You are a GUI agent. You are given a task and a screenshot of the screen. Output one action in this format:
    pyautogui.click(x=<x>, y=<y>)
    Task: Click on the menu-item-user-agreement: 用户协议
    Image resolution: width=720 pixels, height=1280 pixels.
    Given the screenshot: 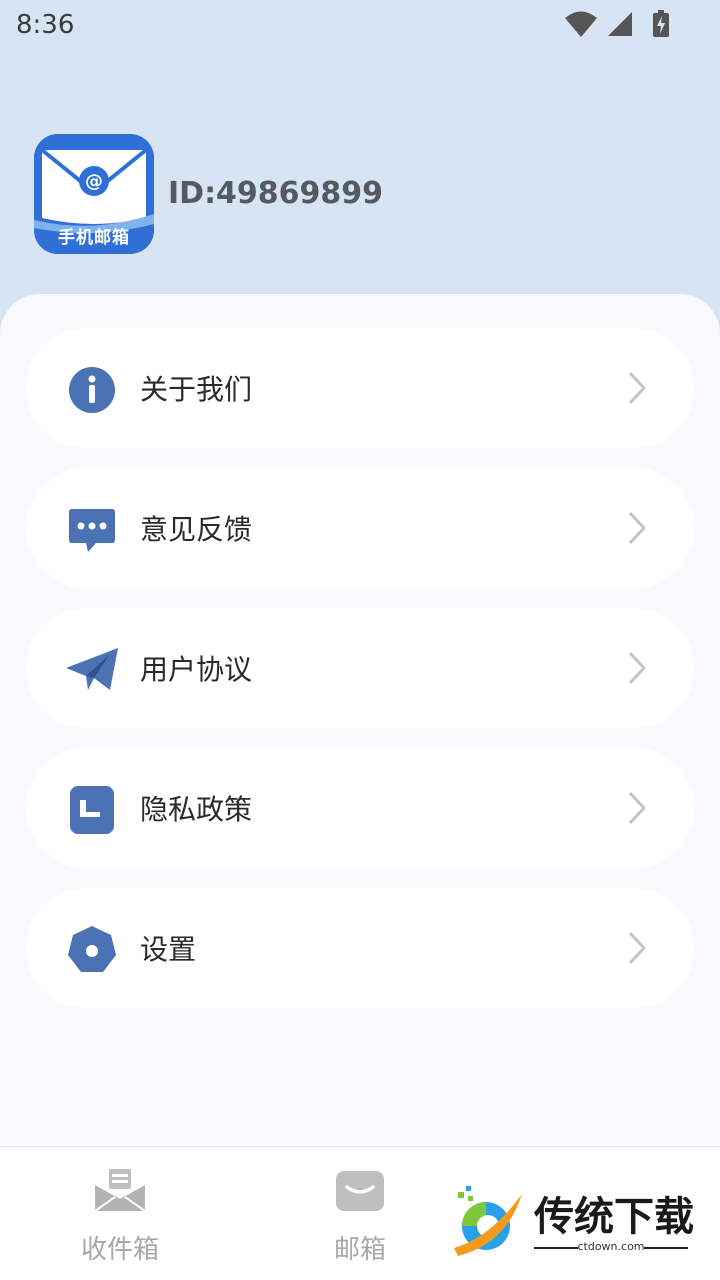 What is the action you would take?
    pyautogui.click(x=360, y=668)
    